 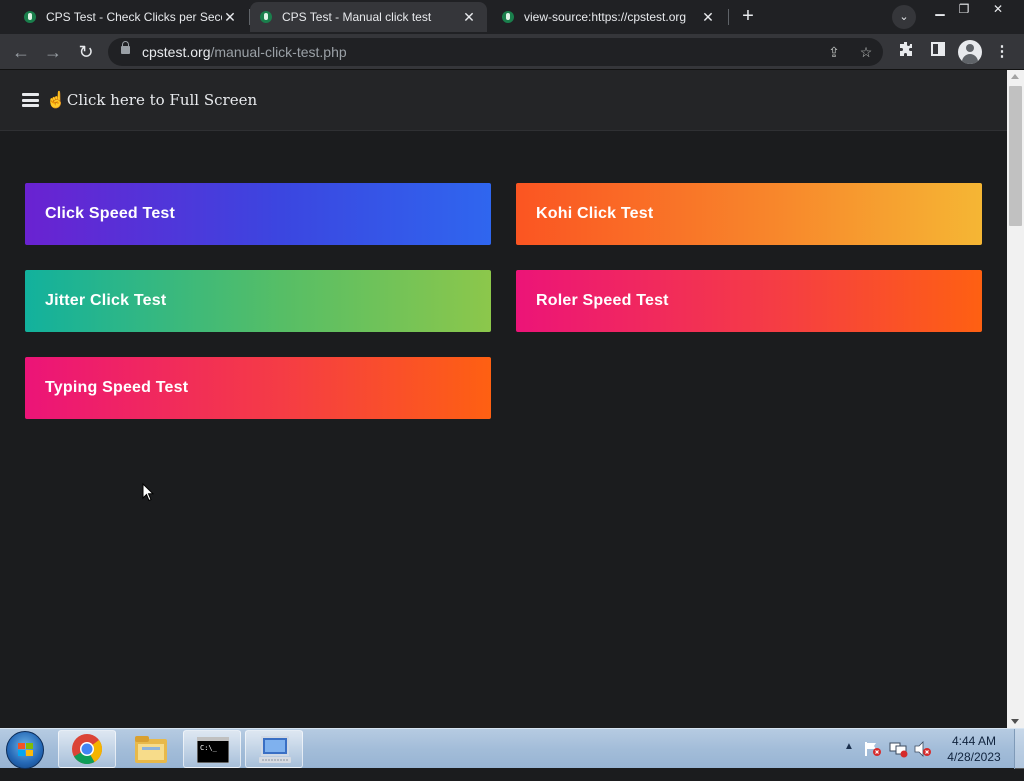 What do you see at coordinates (1002, 52) in the screenshot?
I see `menu-icon: ⋮` at bounding box center [1002, 52].